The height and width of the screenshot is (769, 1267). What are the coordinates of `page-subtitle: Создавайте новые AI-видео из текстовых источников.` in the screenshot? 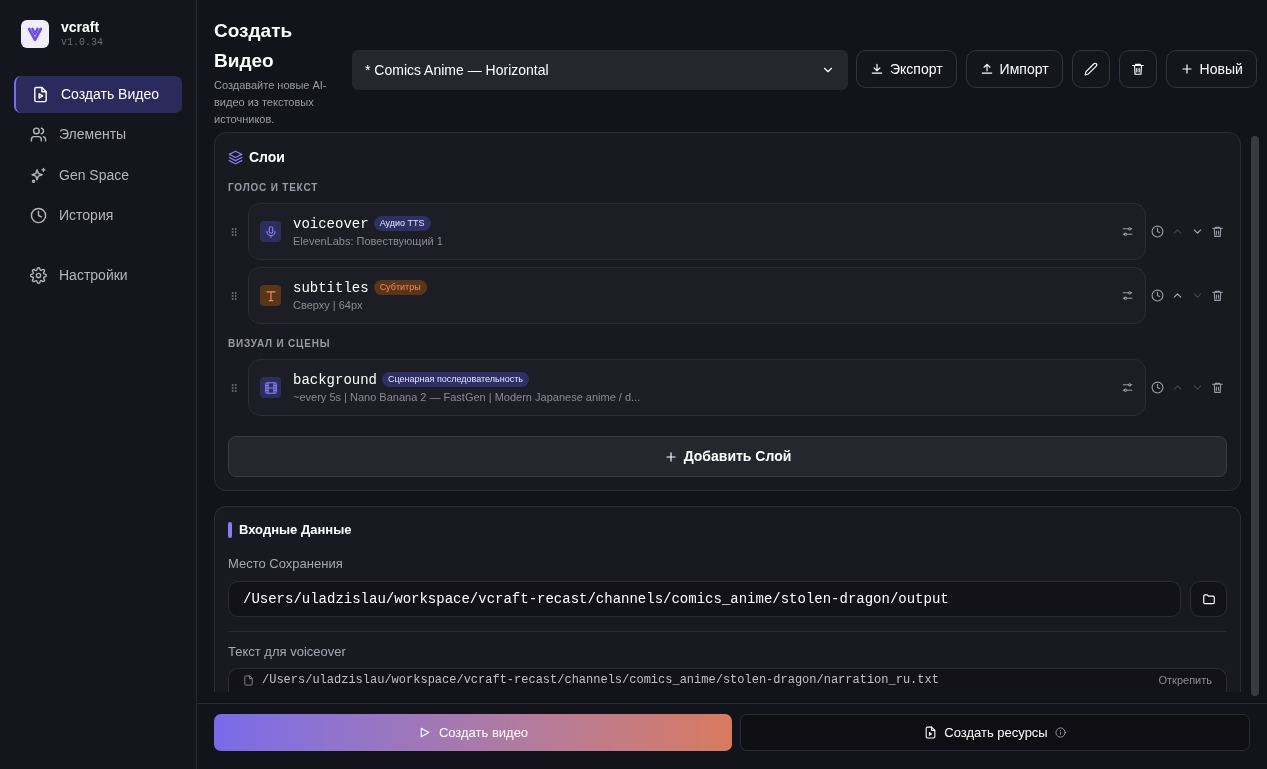 It's located at (271, 102).